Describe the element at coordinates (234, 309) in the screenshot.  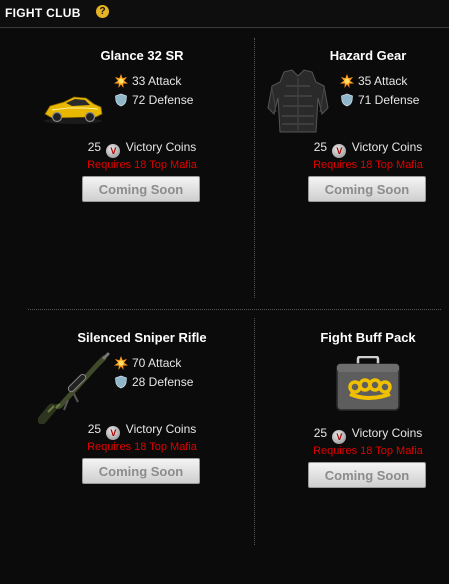
I see `row-divider` at that location.